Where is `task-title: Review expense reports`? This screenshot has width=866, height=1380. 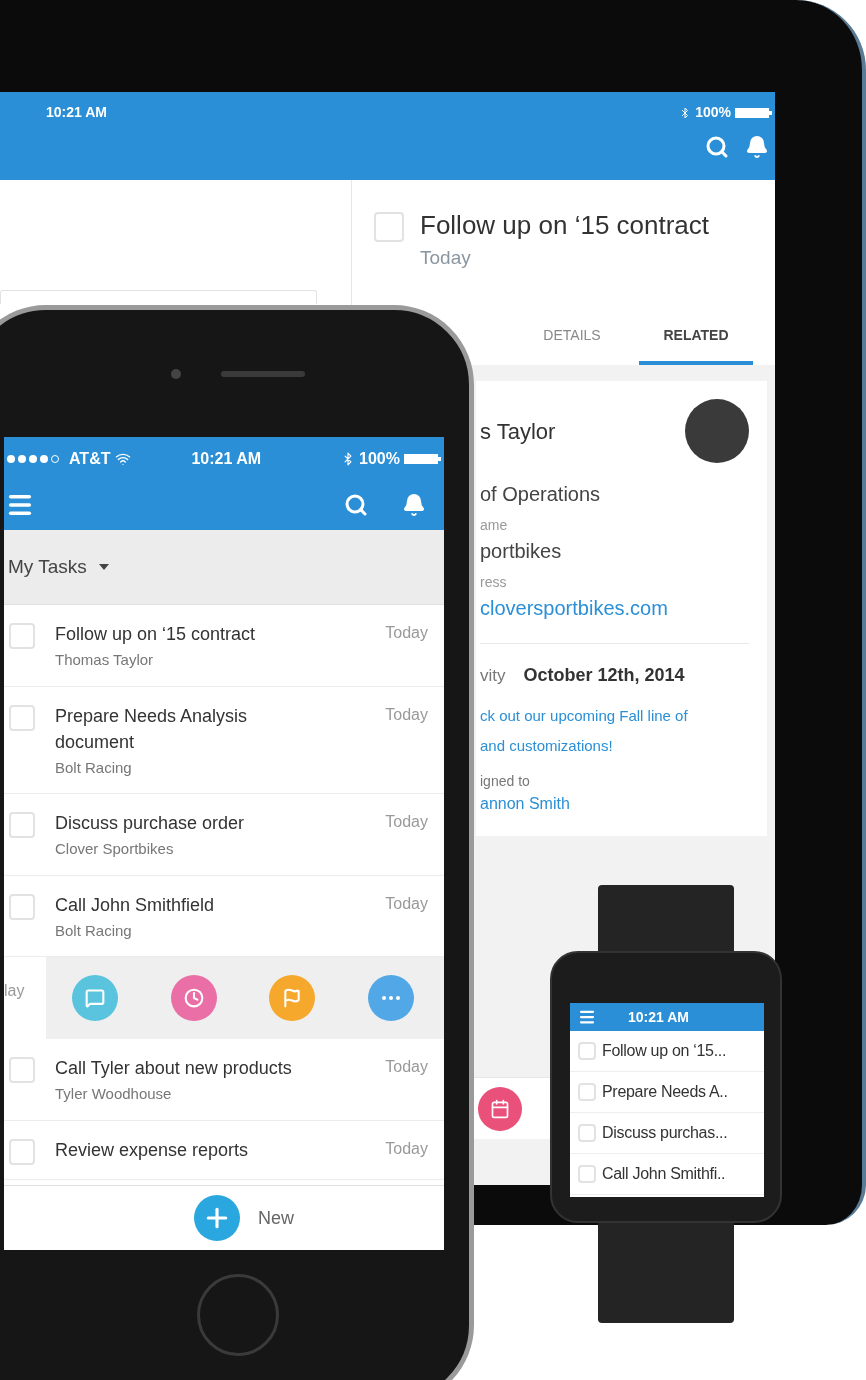 task-title: Review expense reports is located at coordinates (152, 1150).